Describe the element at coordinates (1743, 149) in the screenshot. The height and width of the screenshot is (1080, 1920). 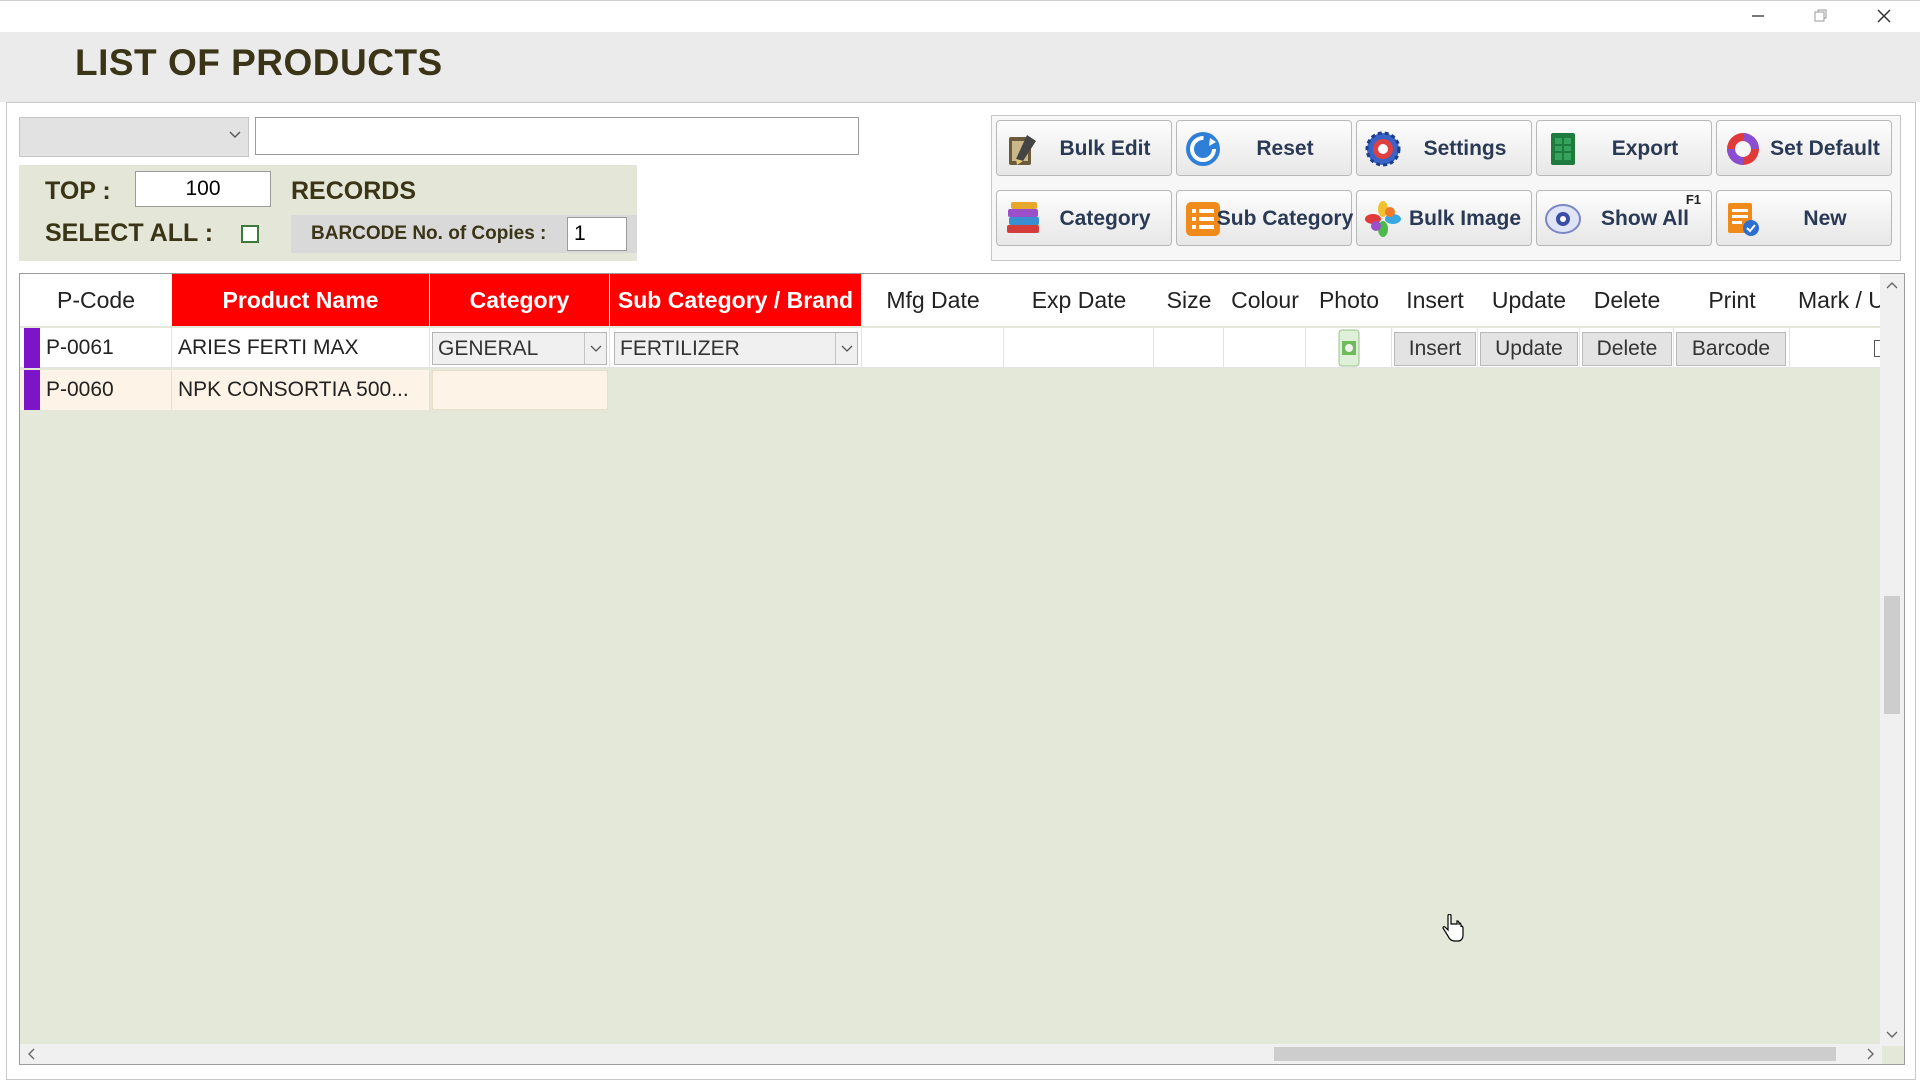
I see `lifebuoy-icon` at that location.